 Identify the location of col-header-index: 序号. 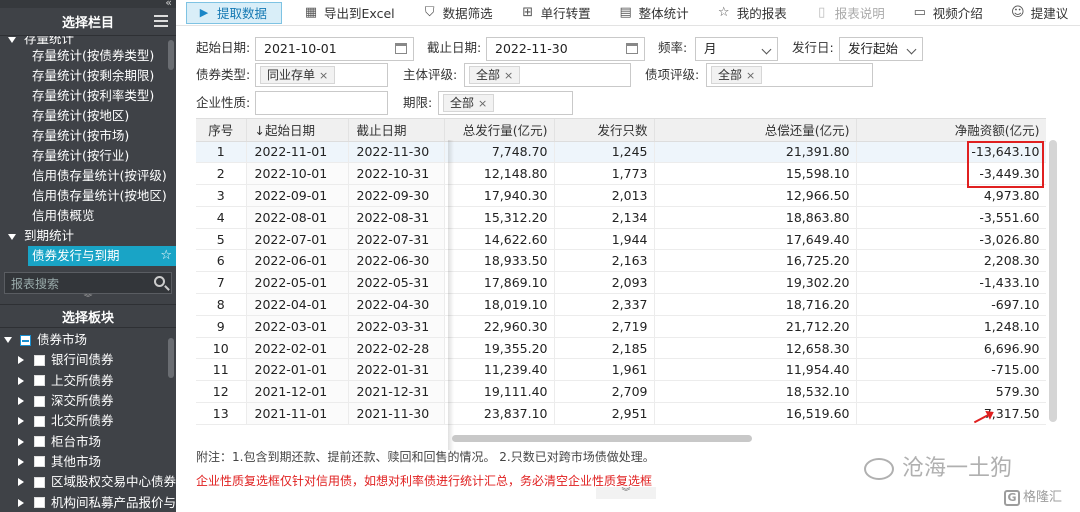
(221, 130).